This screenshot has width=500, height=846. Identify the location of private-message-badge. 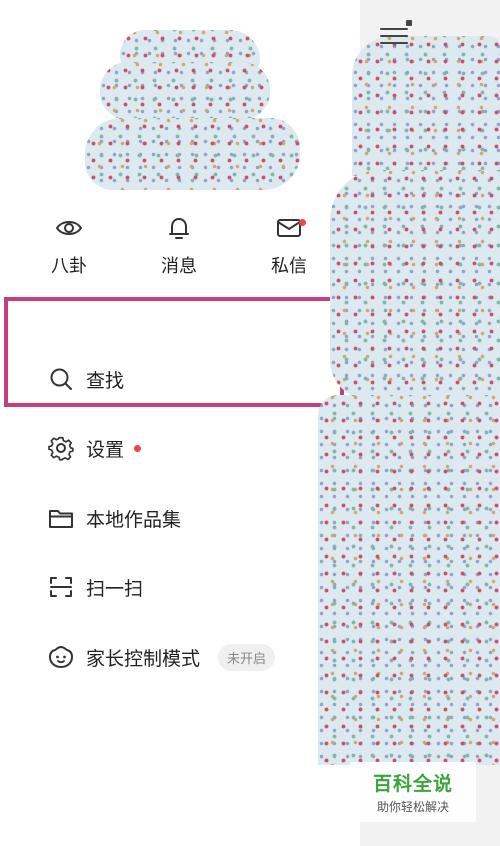
(302, 222).